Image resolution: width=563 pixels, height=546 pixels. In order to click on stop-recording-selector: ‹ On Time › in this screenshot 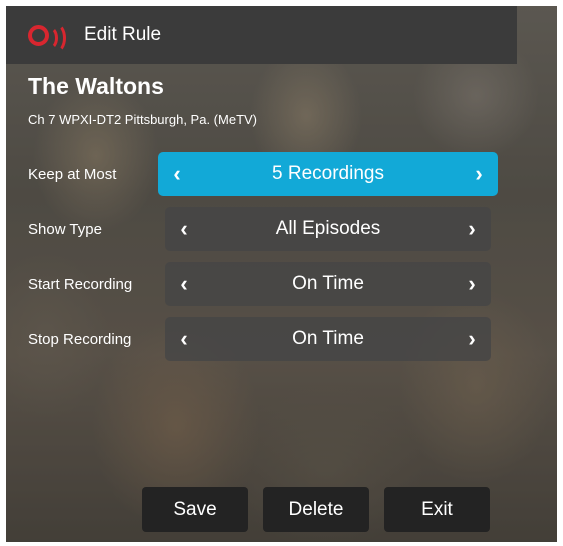, I will do `click(328, 339)`.